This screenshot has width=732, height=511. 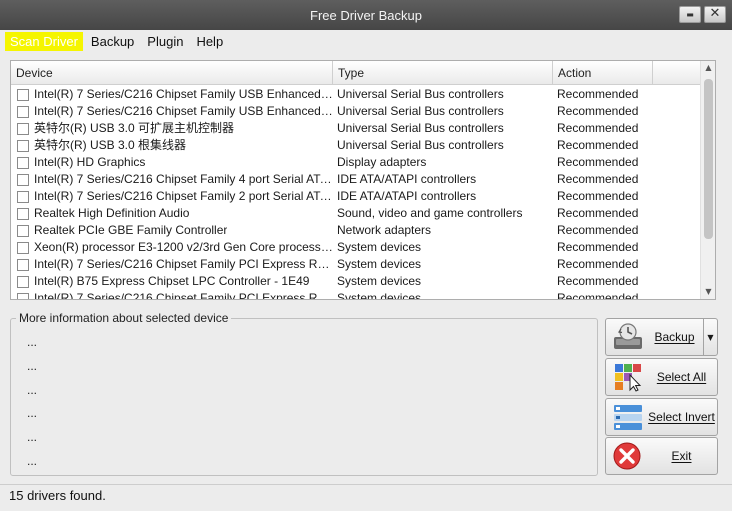 What do you see at coordinates (90, 162) in the screenshot?
I see `device-name: Intel(R) HD Graphics` at bounding box center [90, 162].